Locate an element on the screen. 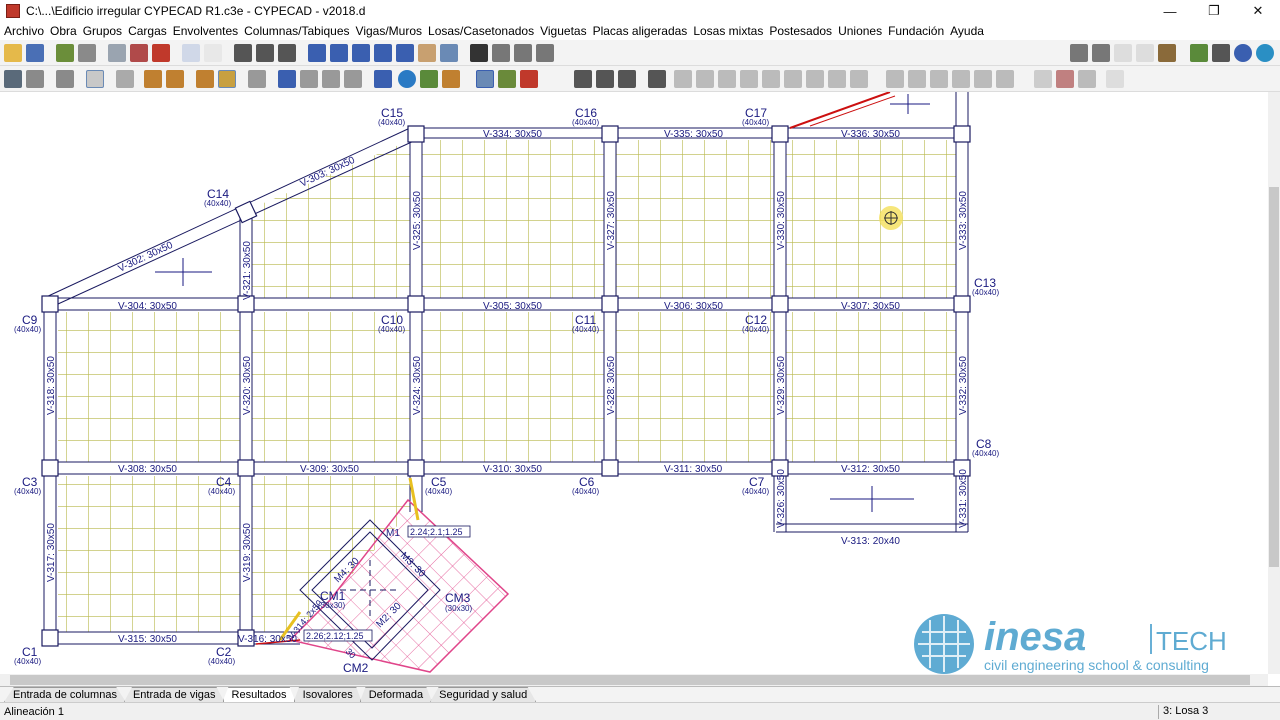  flag-icon is located at coordinates (451, 79).